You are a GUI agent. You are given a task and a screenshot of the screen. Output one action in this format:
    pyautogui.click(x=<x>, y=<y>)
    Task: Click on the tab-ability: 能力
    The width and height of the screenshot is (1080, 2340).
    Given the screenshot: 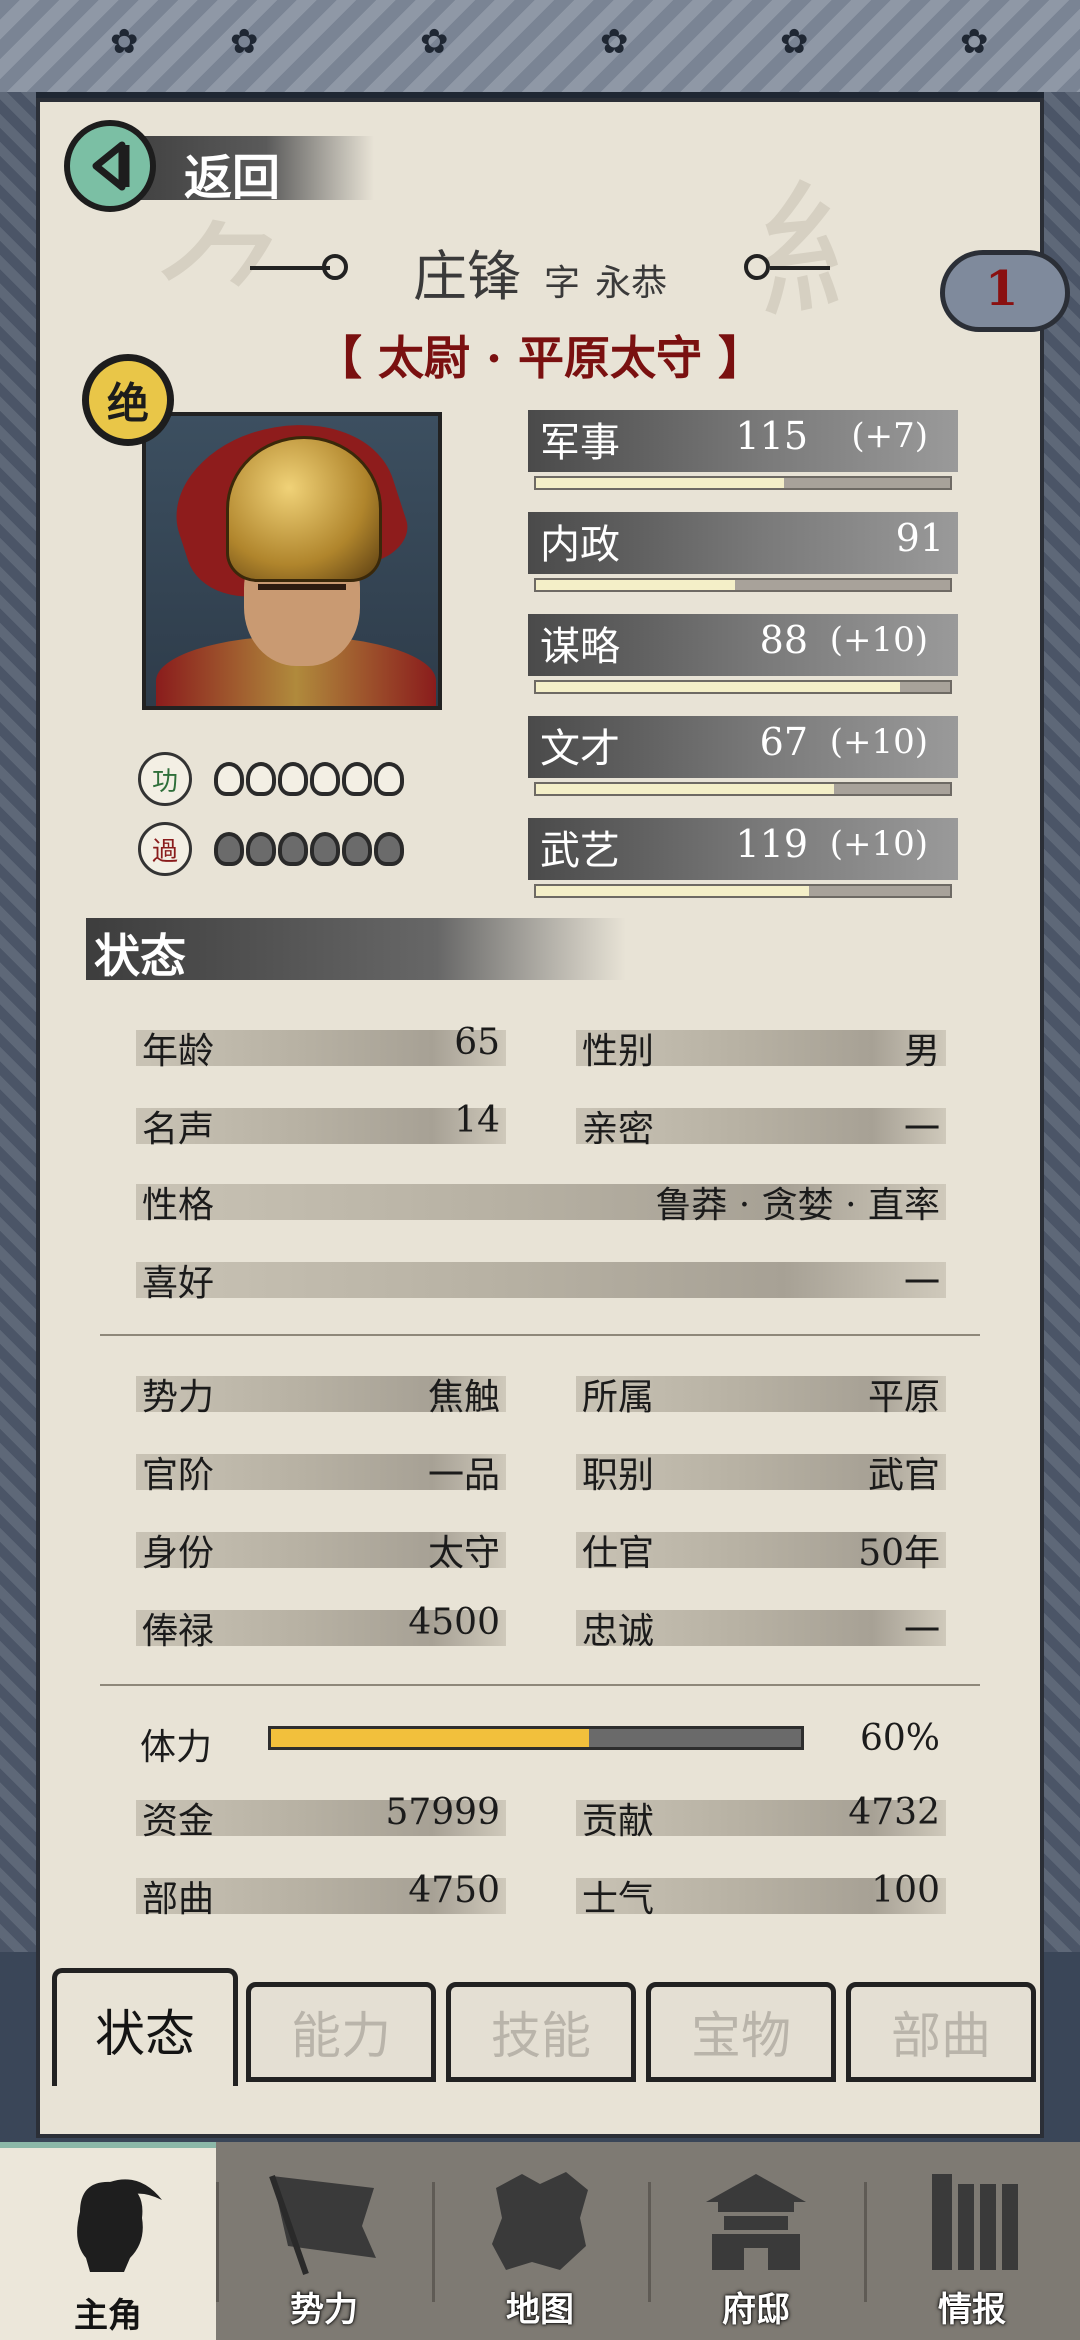 What is the action you would take?
    pyautogui.click(x=341, y=2032)
    